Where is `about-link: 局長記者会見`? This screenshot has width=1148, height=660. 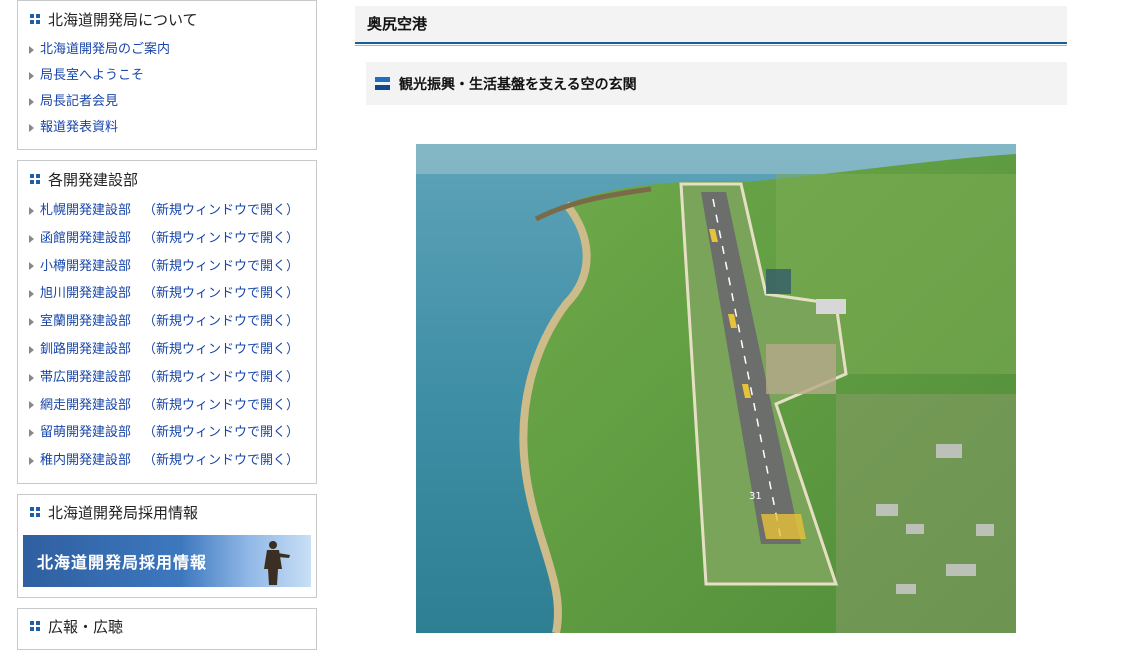
about-link: 局長記者会見 is located at coordinates (167, 102).